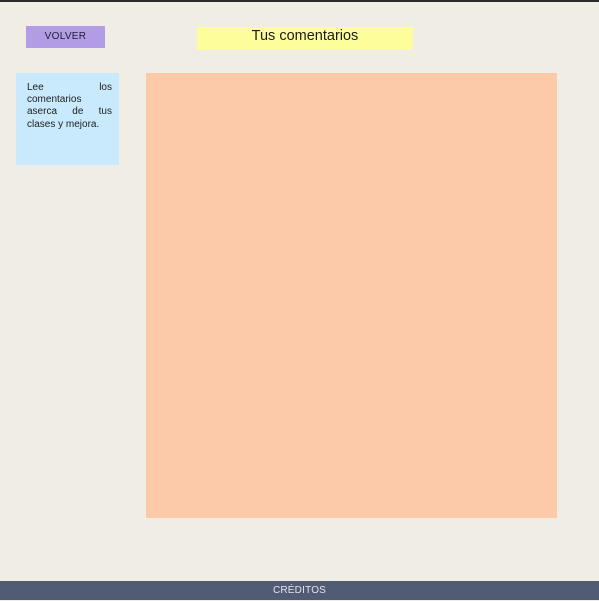 Image resolution: width=599 pixels, height=601 pixels. What do you see at coordinates (65, 37) in the screenshot?
I see `back-button: VOLVER` at bounding box center [65, 37].